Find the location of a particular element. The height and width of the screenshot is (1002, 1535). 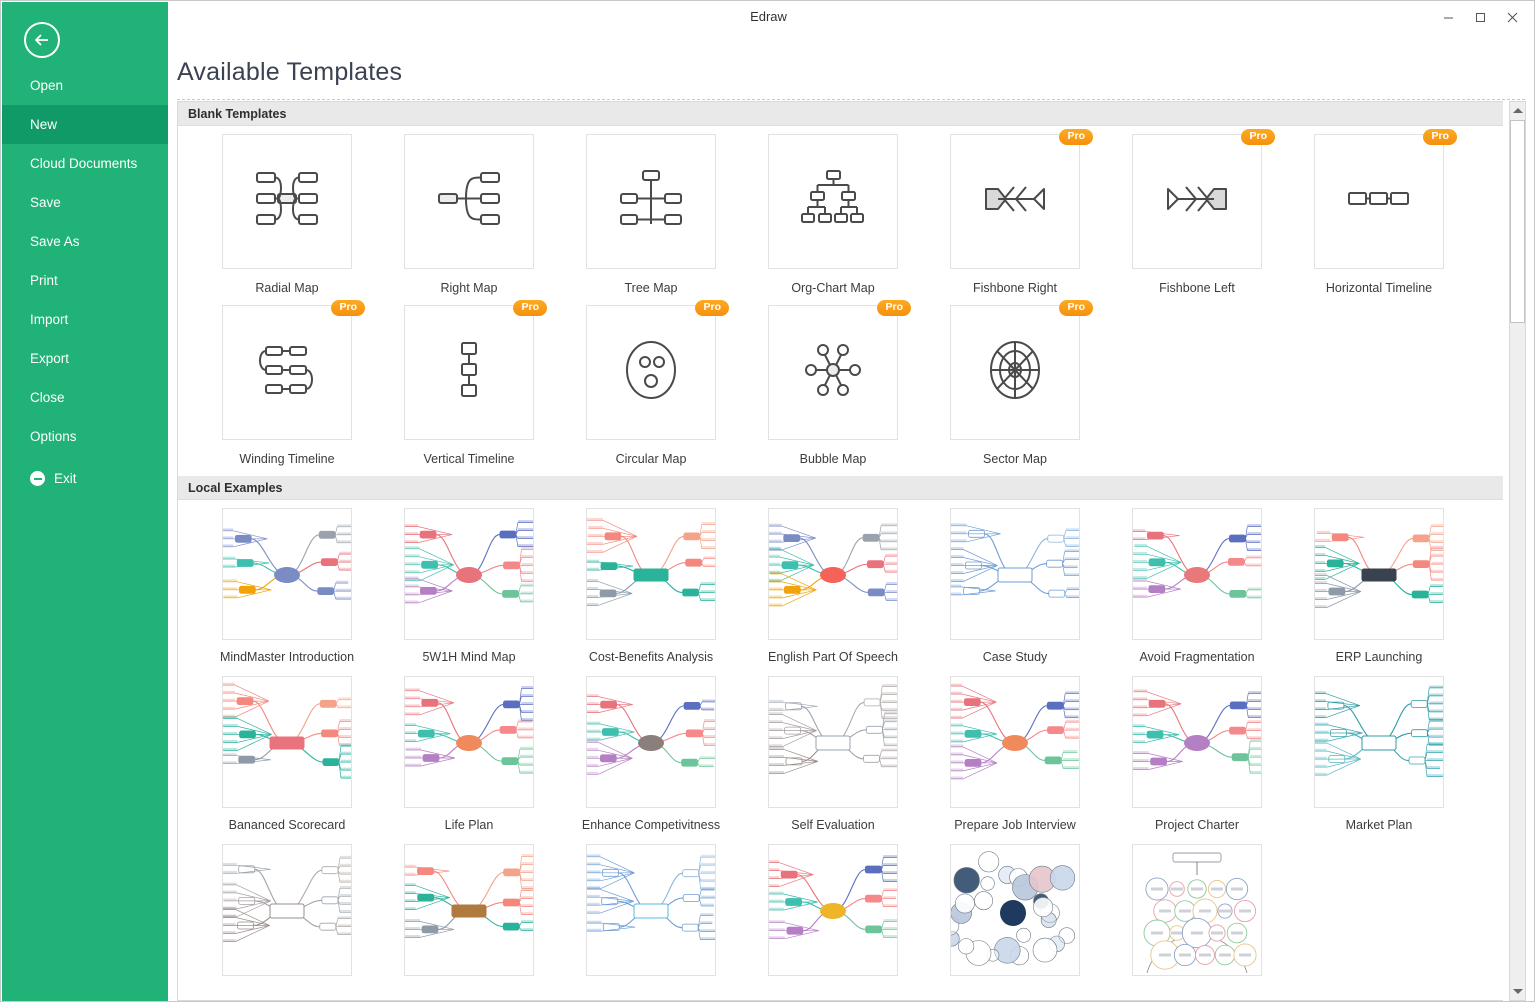

template-card: Pro Horizontal Timeline is located at coordinates (1379, 212).